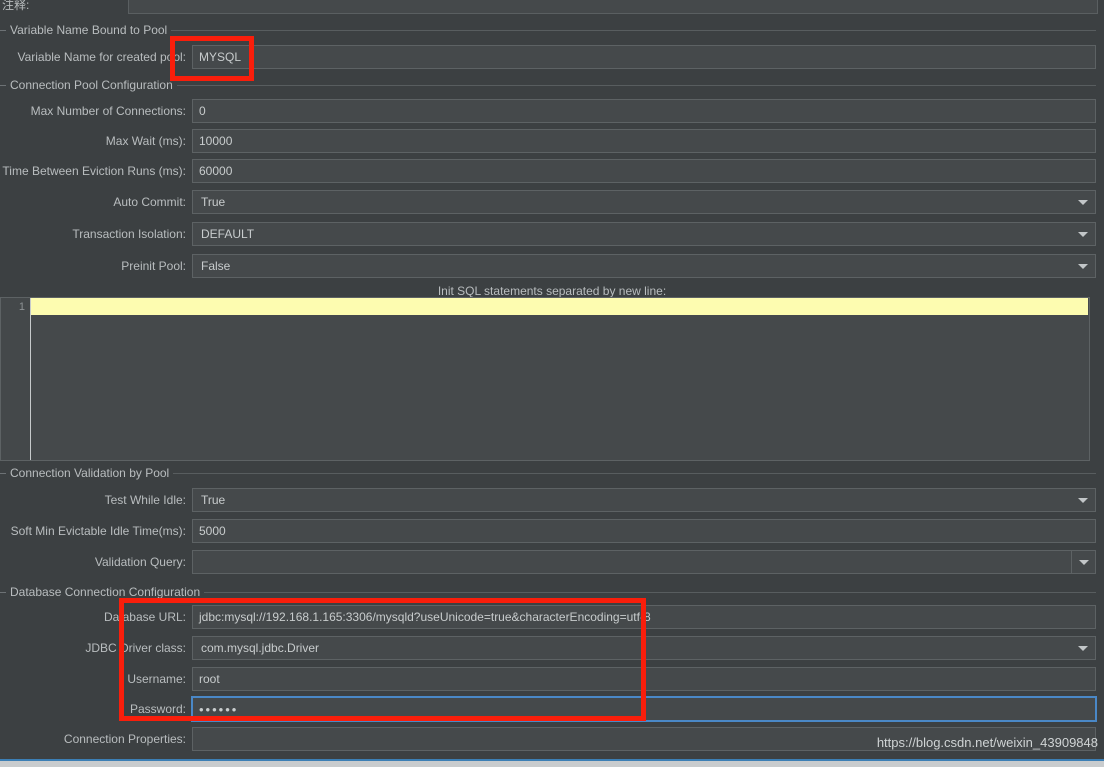  I want to click on label-validation-query: Validation Query:, so click(140, 562).